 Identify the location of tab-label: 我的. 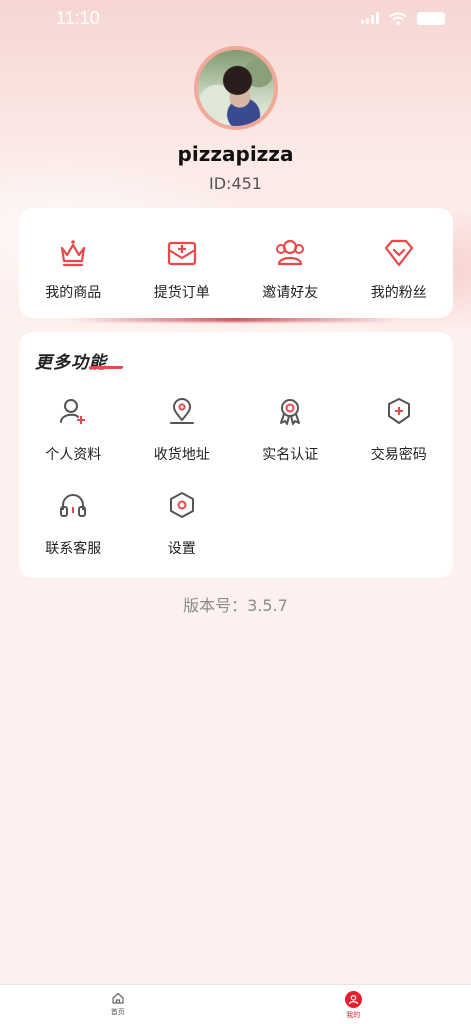
(353, 1015).